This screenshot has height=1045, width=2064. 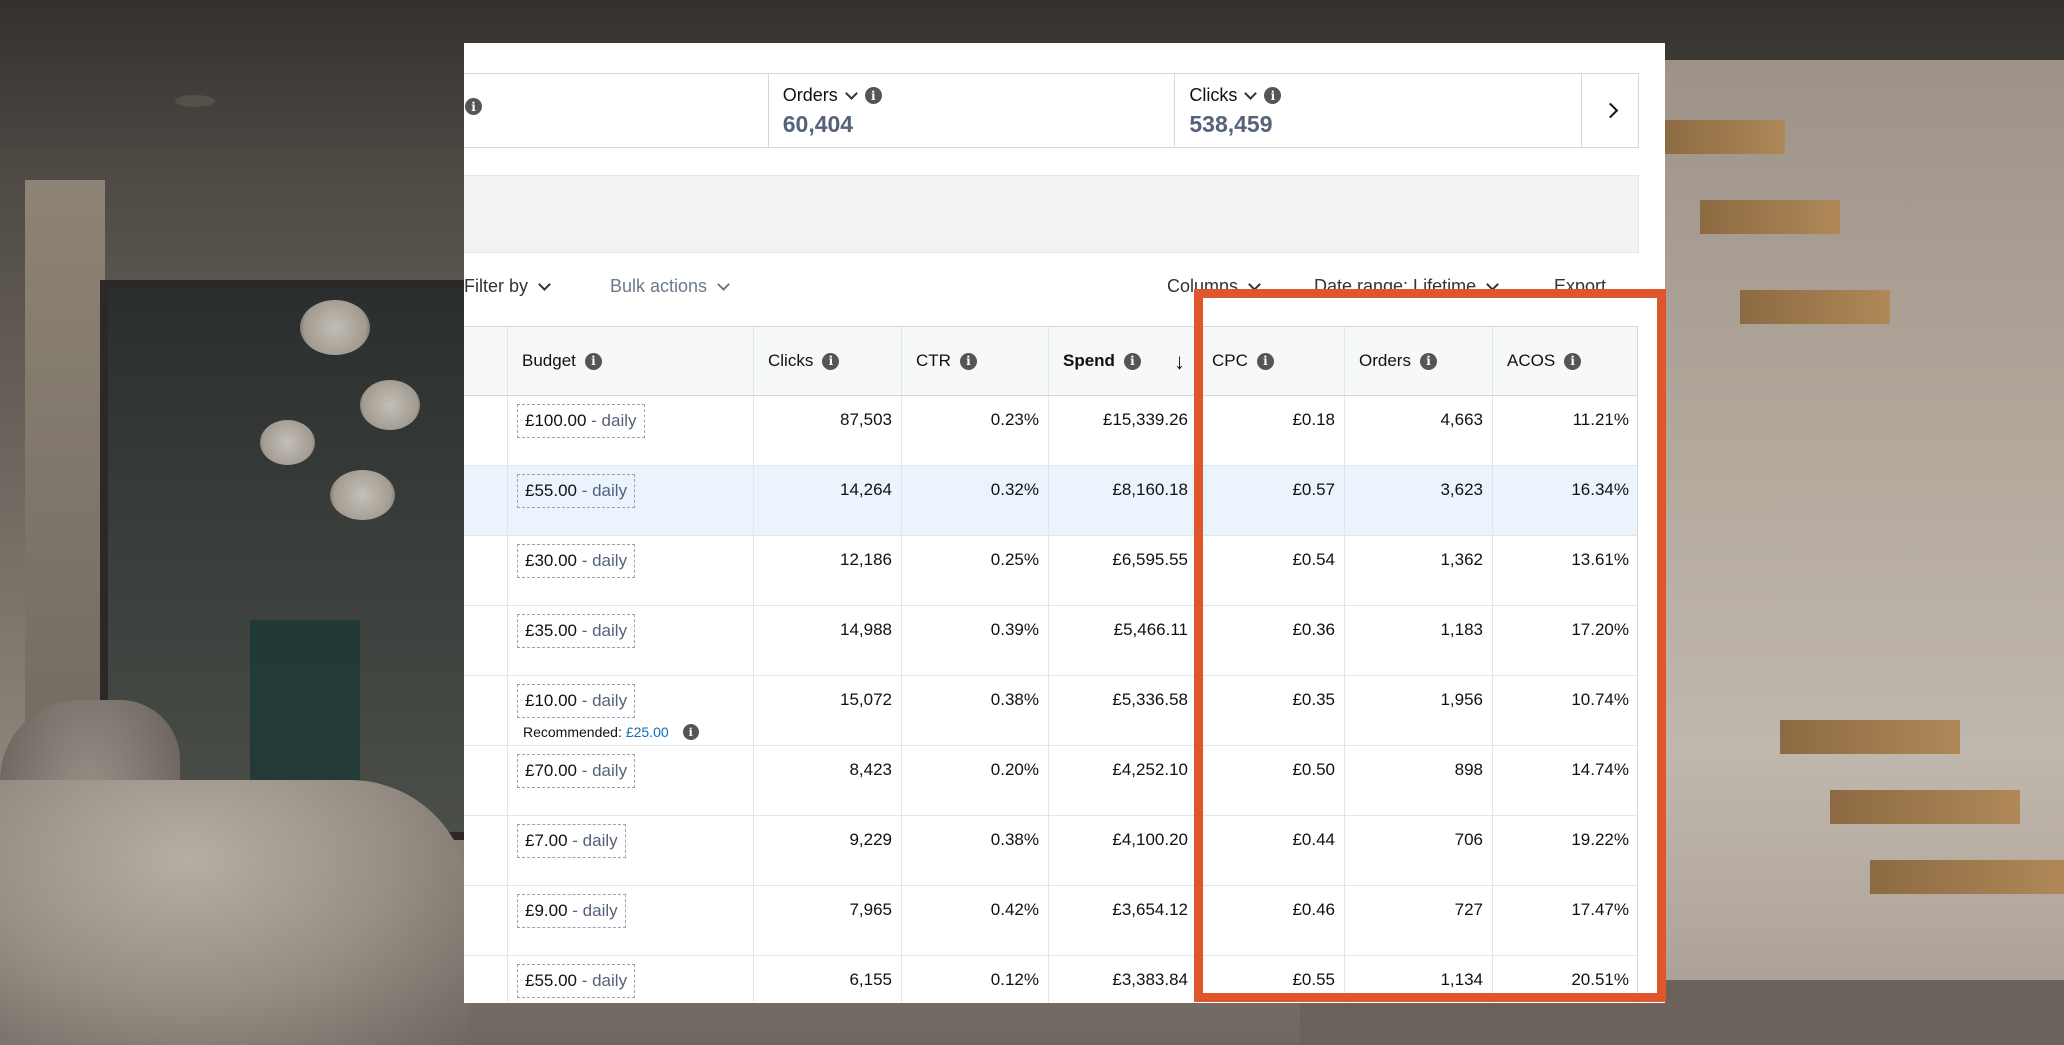 What do you see at coordinates (1271, 920) in the screenshot?
I see `cpc-cell: £0.46` at bounding box center [1271, 920].